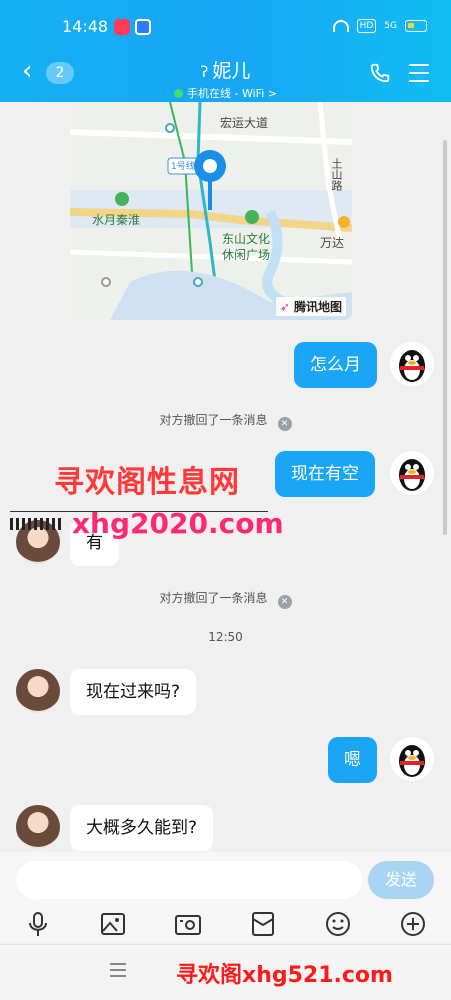  Describe the element at coordinates (379, 26) in the screenshot. I see `status-indicators: HD 5G` at that location.